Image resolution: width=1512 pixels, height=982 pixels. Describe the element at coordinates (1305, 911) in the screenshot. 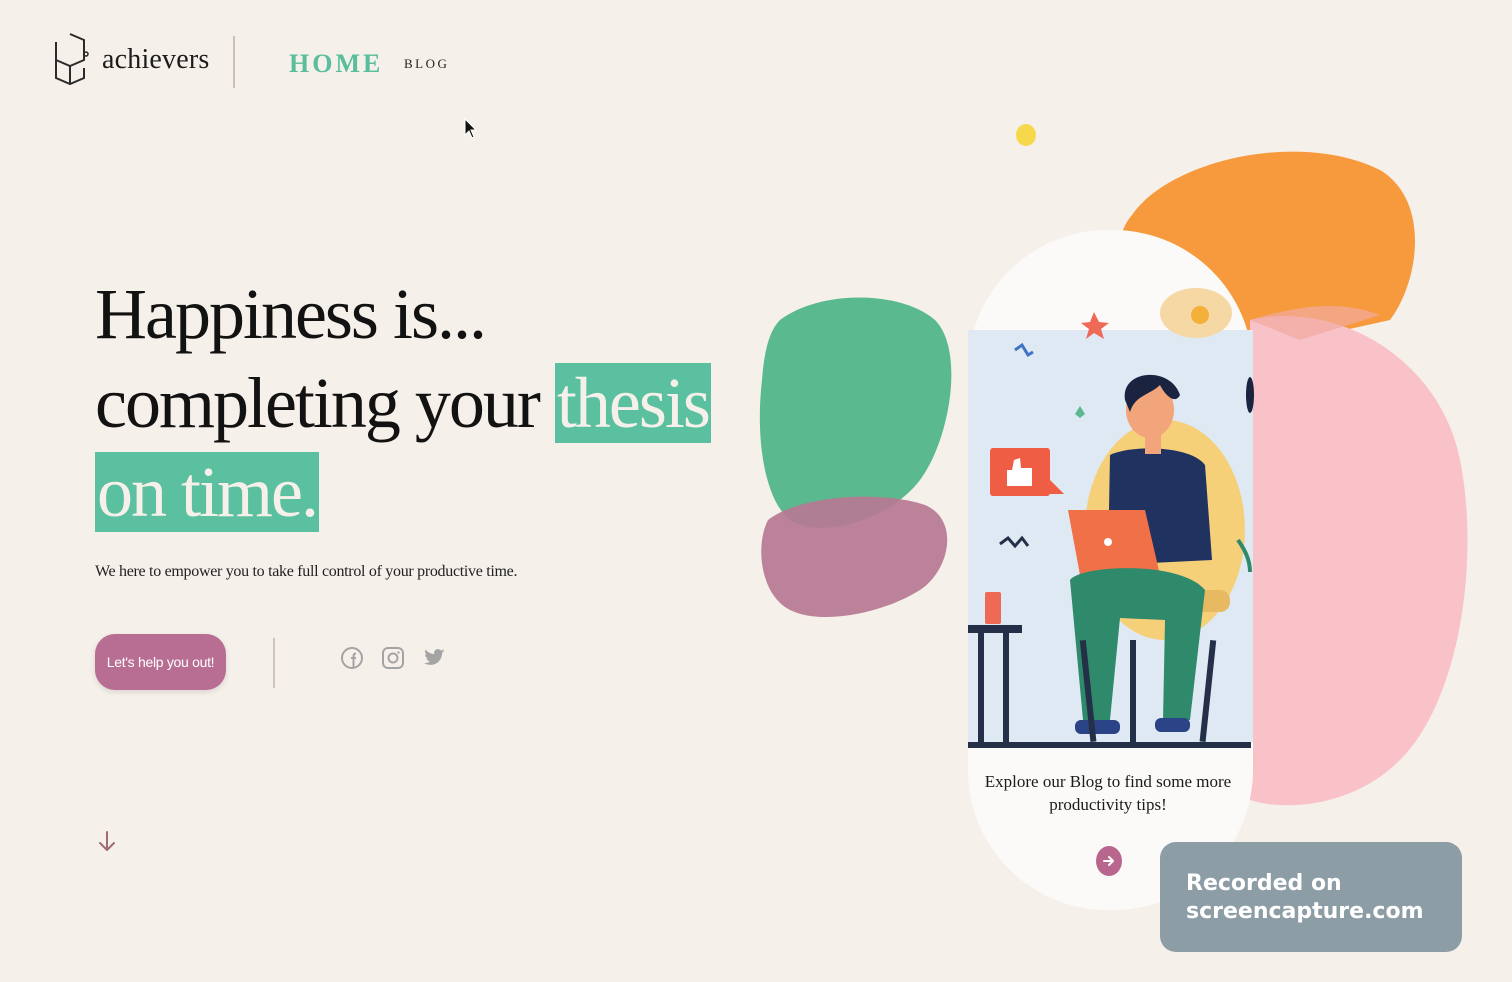

I see `recording-line-2: screencapture.com` at that location.